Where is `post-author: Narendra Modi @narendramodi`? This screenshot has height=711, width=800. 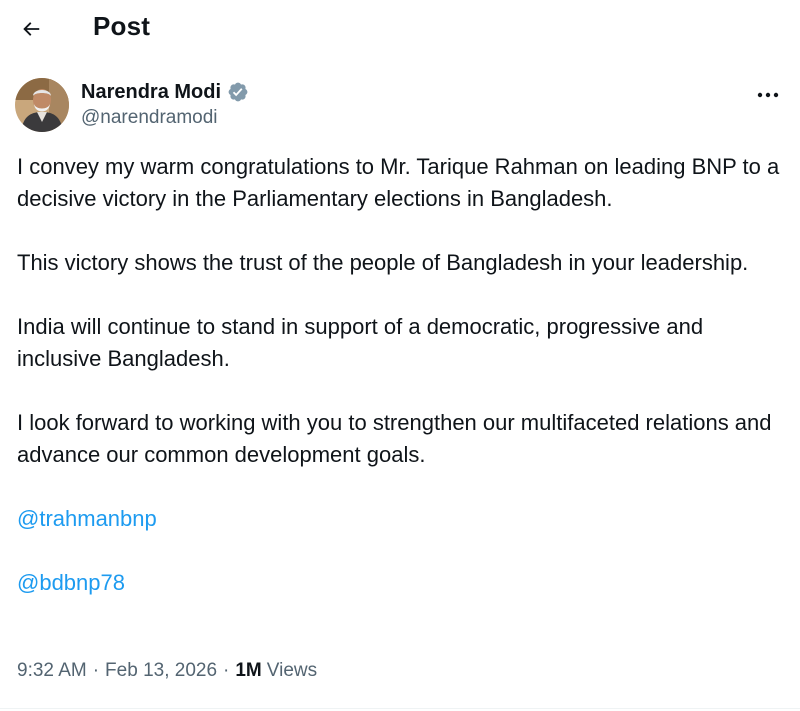 post-author: Narendra Modi @narendramodi is located at coordinates (400, 106).